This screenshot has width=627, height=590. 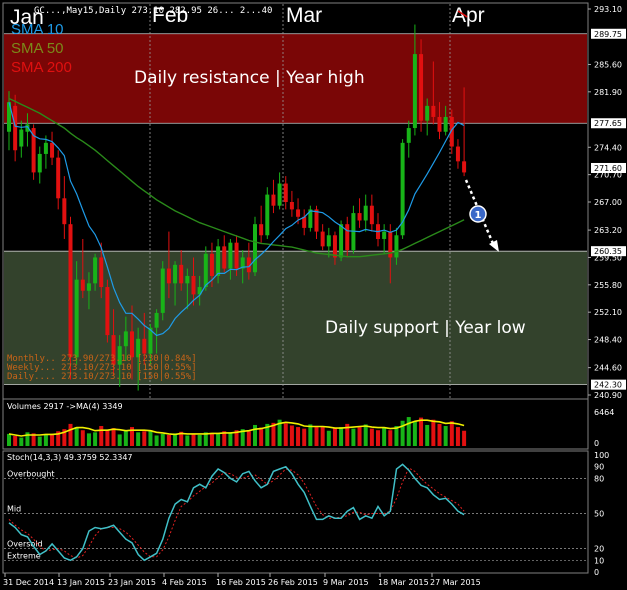 What do you see at coordinates (81, 582) in the screenshot?
I see `date-label-1: 13 Jan 2015` at bounding box center [81, 582].